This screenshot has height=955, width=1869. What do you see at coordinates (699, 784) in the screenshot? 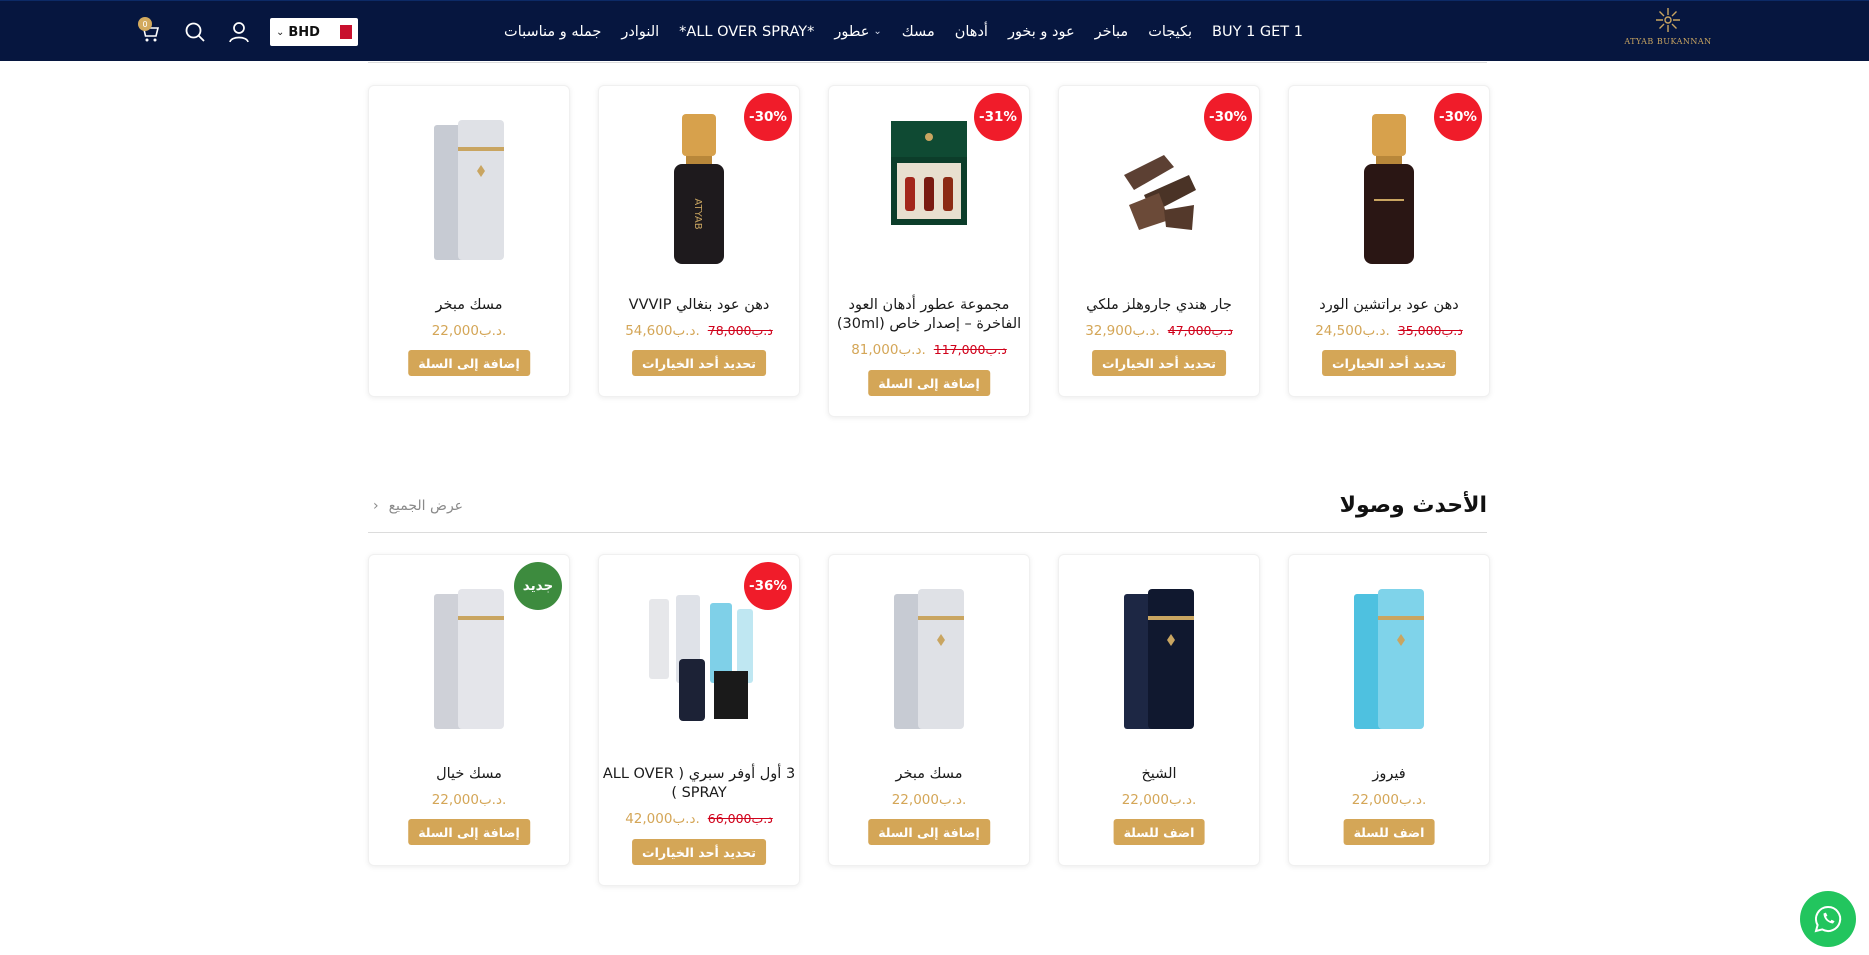
I see `product-name: 3 أول أوفر سبري ( ALL OVER SPRAY )` at bounding box center [699, 784].